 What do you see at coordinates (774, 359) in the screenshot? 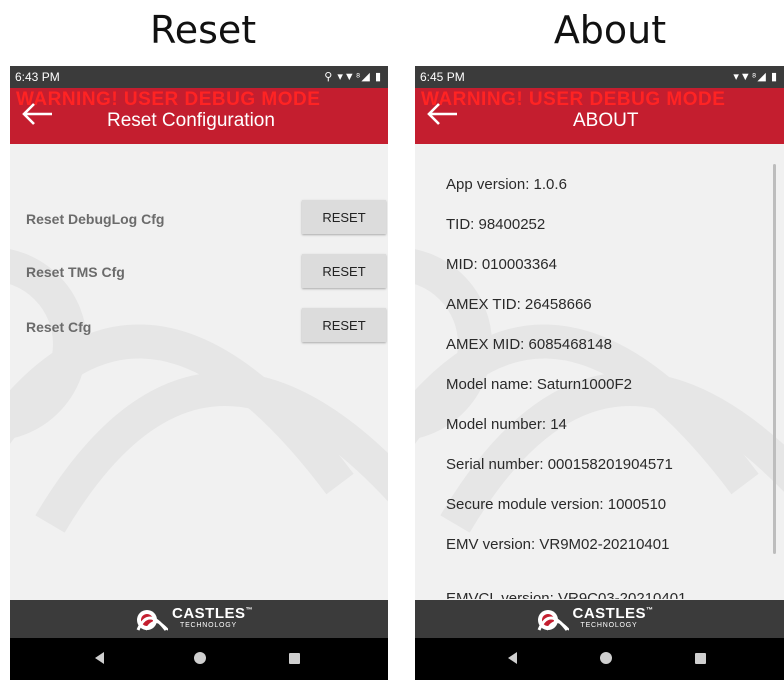
I see `scrollbar` at bounding box center [774, 359].